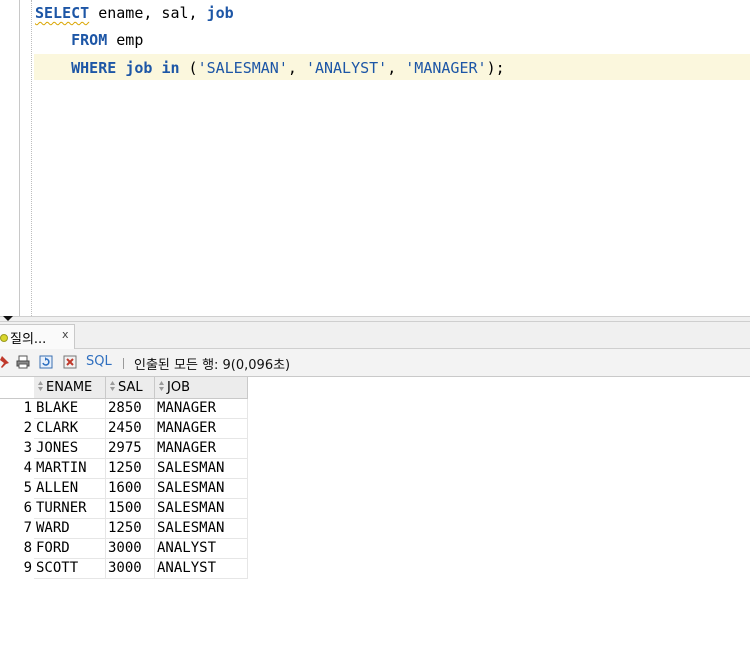  I want to click on result-tab-strip: 질의... x, so click(375, 335).